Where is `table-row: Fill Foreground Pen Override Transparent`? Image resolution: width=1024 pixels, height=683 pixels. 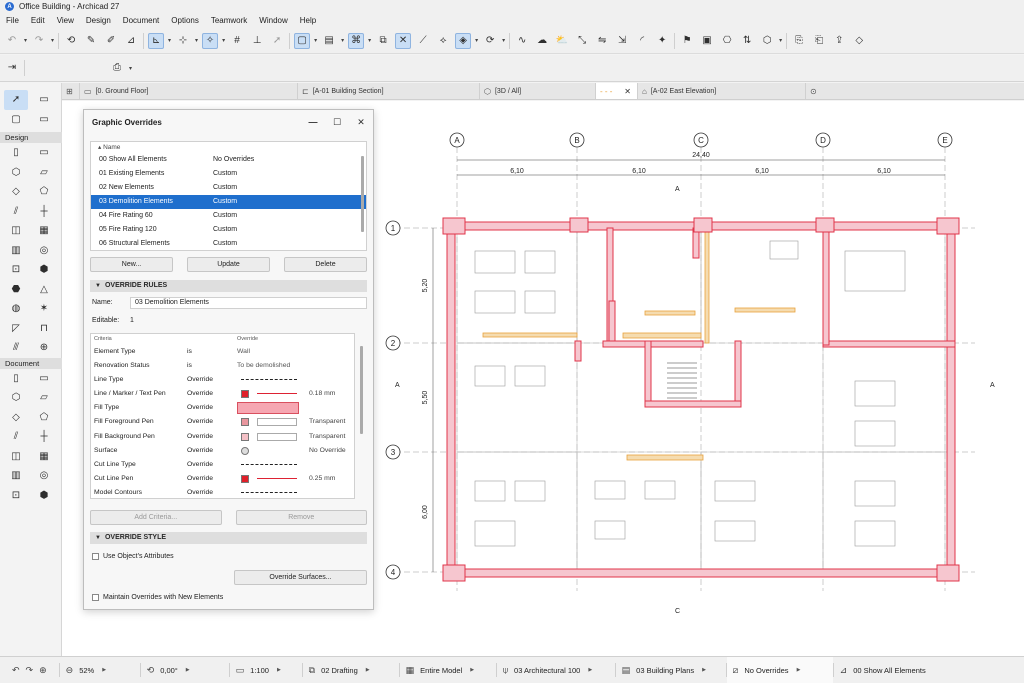 table-row: Fill Foreground Pen Override Transparent is located at coordinates (222, 422).